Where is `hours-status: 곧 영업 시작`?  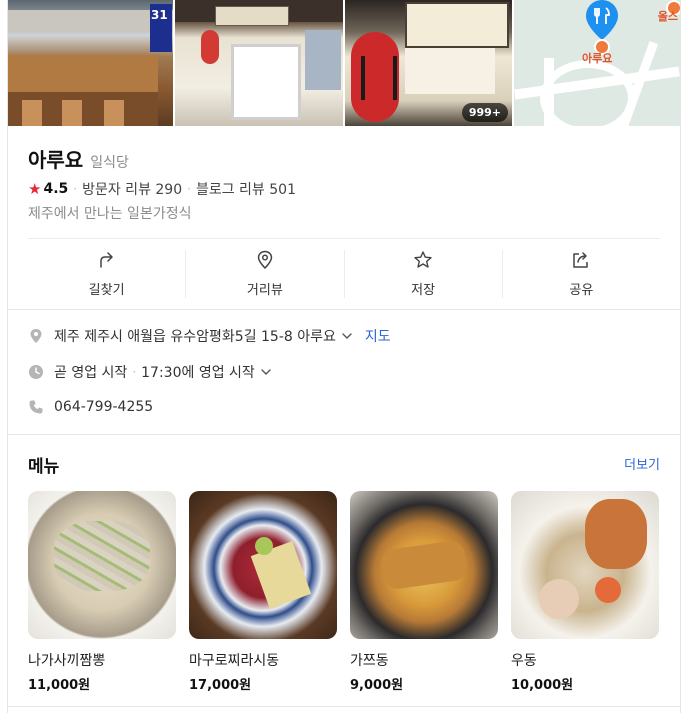 hours-status: 곧 영업 시작 is located at coordinates (91, 373).